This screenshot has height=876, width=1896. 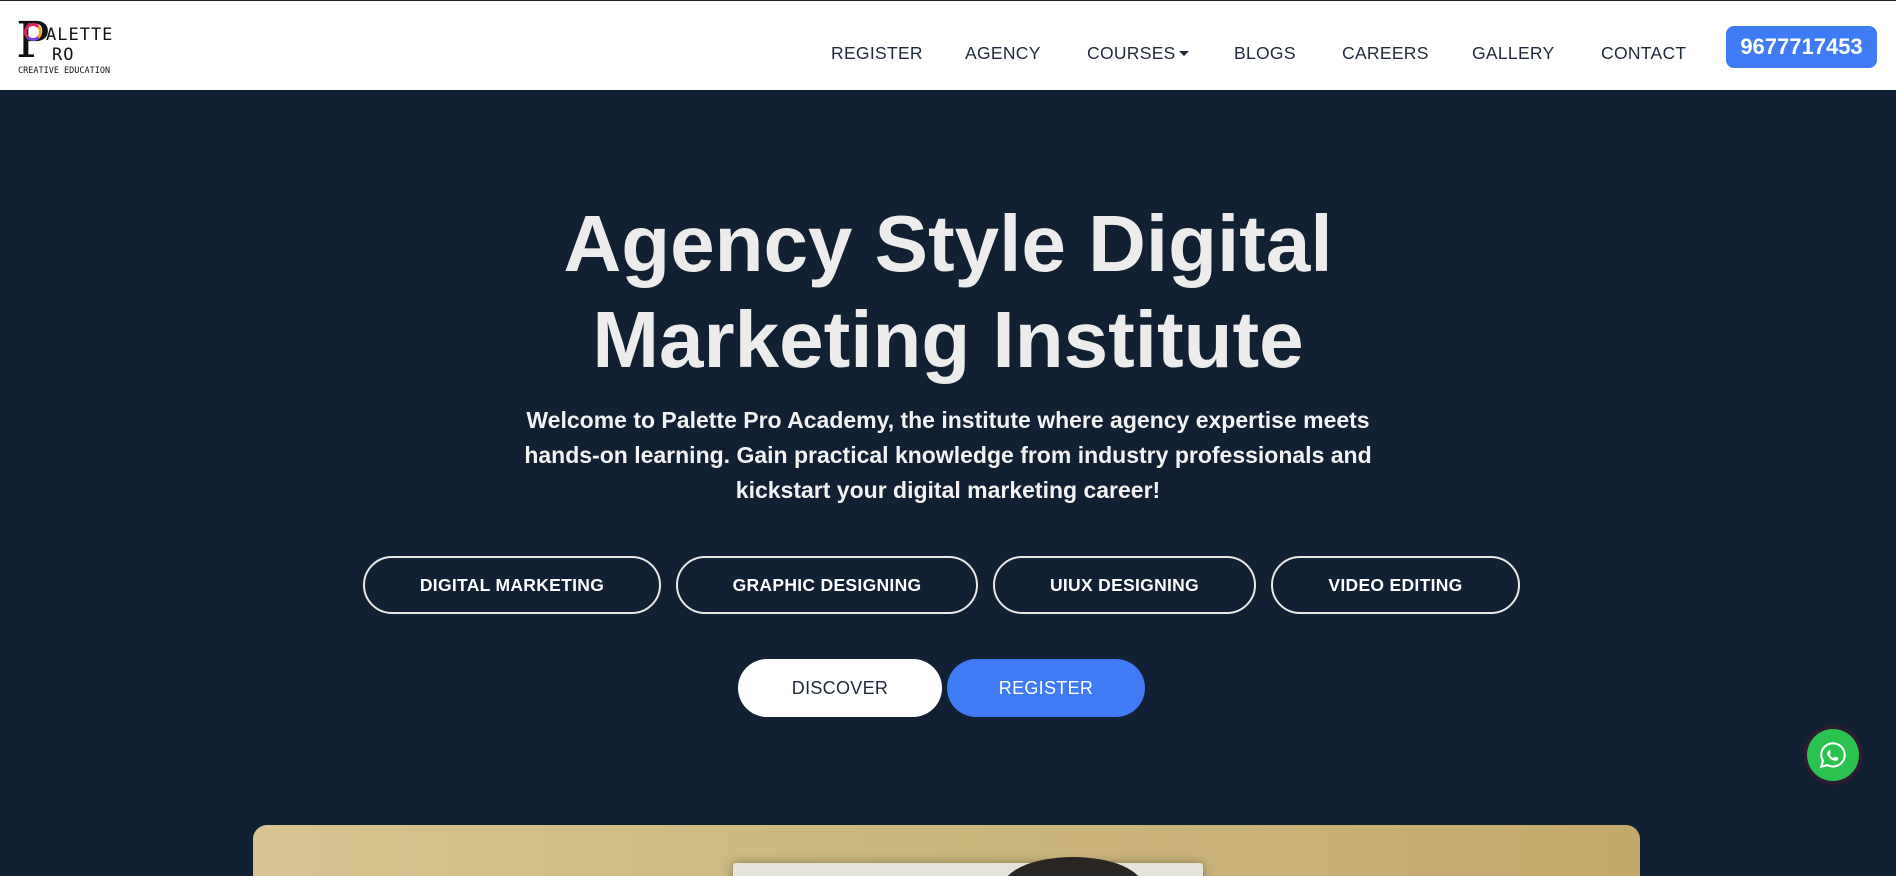 What do you see at coordinates (948, 243) in the screenshot?
I see `hero-title-line-1: Agency Style Digital` at bounding box center [948, 243].